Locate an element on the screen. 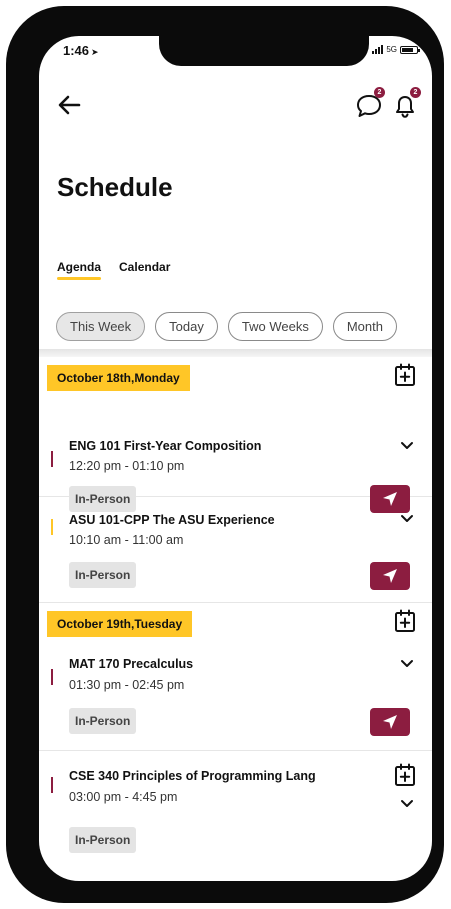 The height and width of the screenshot is (909, 451). status-bar-indicators: 5G is located at coordinates (396, 49).